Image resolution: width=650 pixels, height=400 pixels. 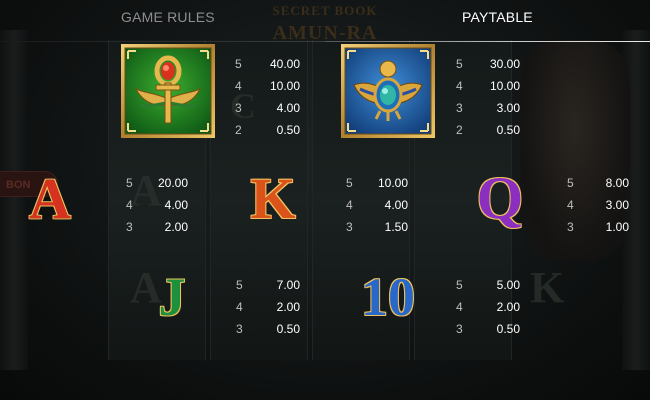 What do you see at coordinates (488, 289) in the screenshot?
I see `pay-row: 5 5.00` at bounding box center [488, 289].